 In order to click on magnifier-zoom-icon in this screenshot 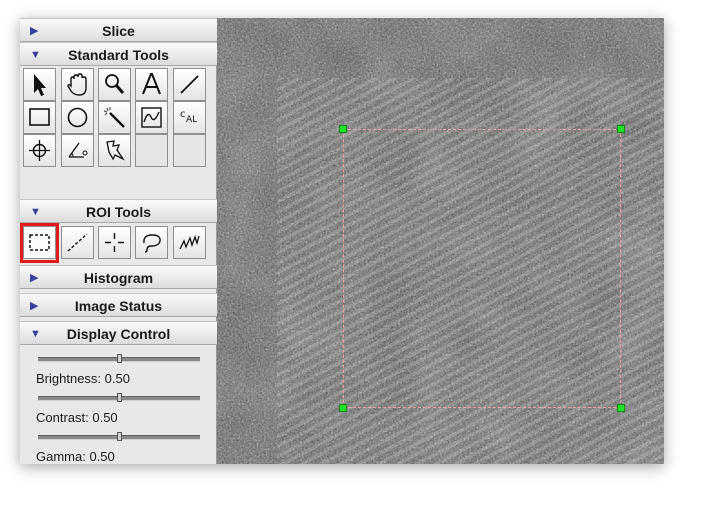, I will do `click(115, 84)`.